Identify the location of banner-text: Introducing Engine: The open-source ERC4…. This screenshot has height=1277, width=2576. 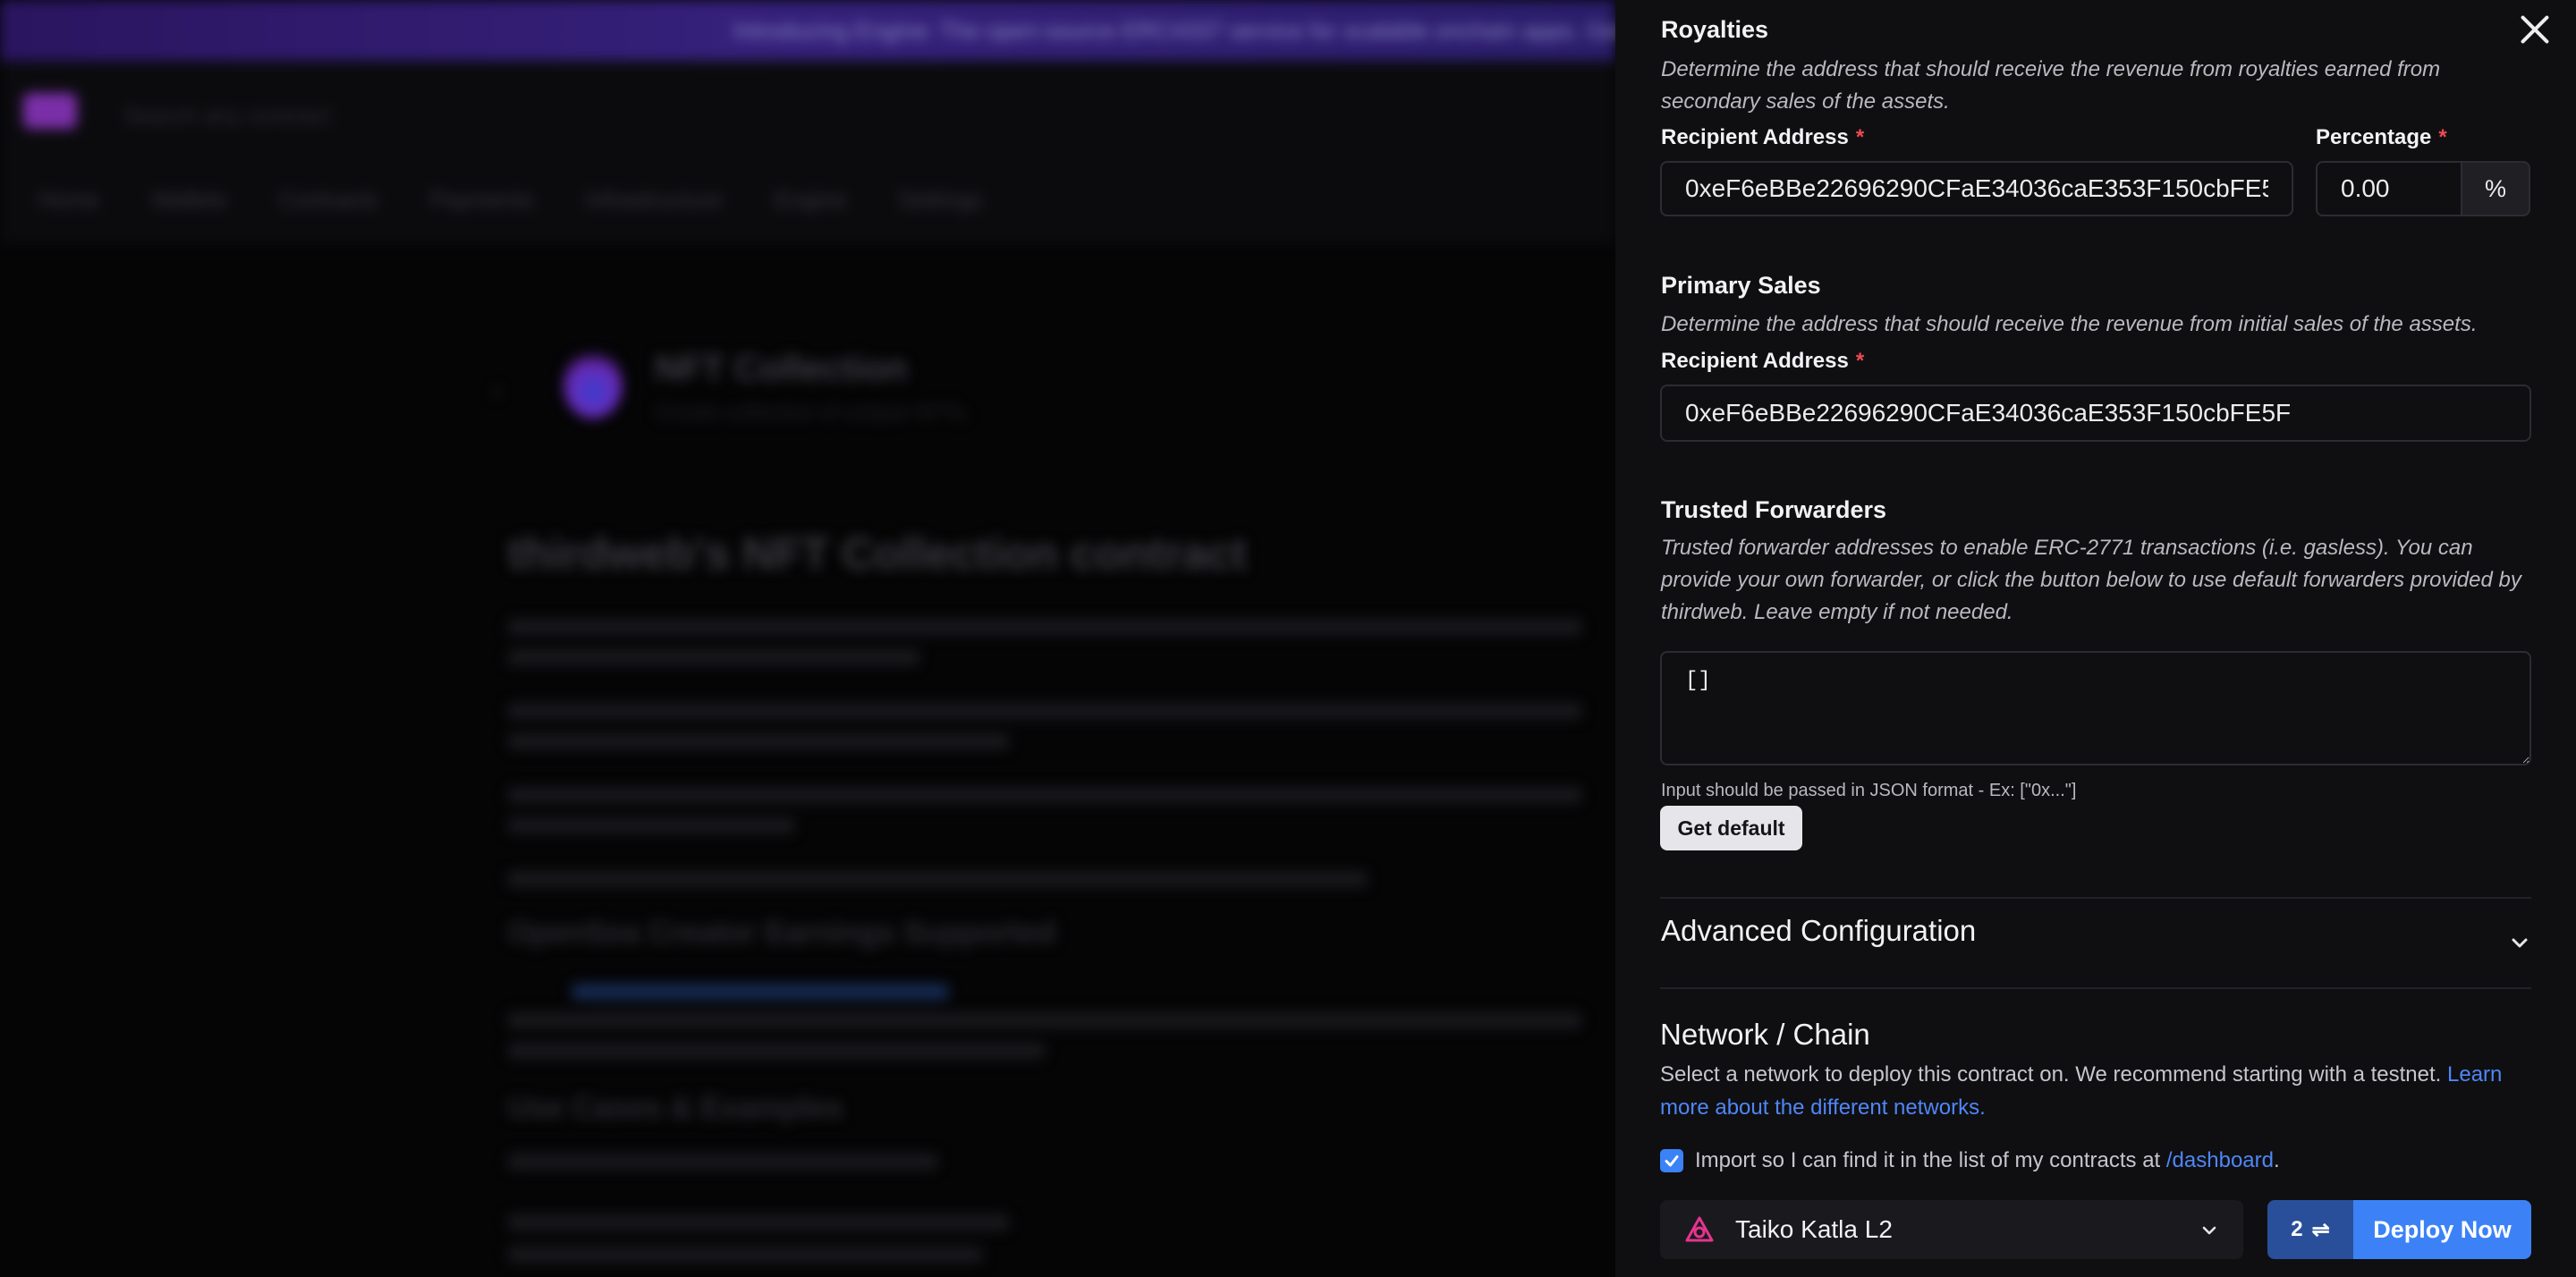
(1174, 30).